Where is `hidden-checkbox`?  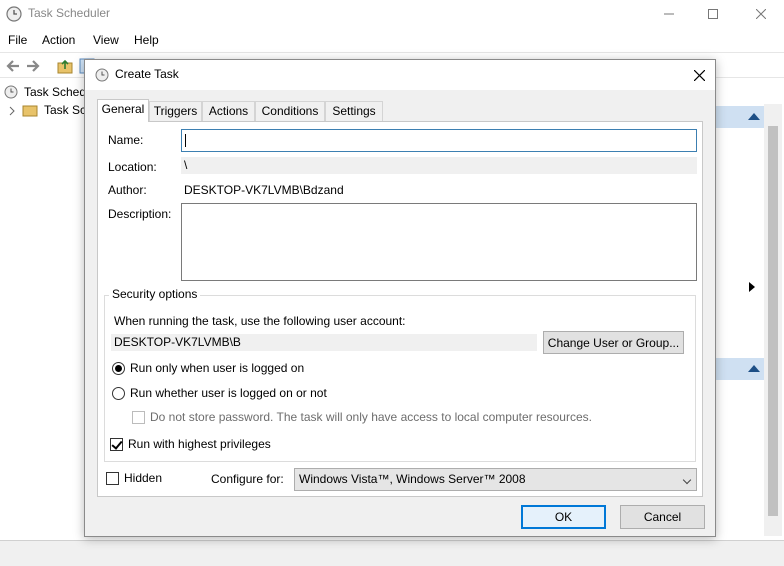
hidden-checkbox is located at coordinates (112, 478).